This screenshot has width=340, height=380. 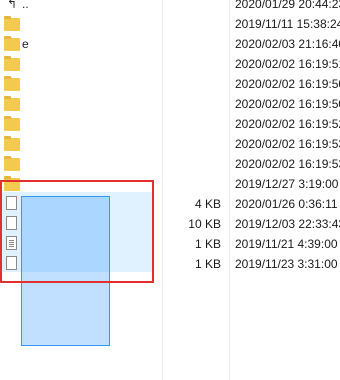 I want to click on item-date-modified: 2019/12/03 22:33:43, so click(x=287, y=224).